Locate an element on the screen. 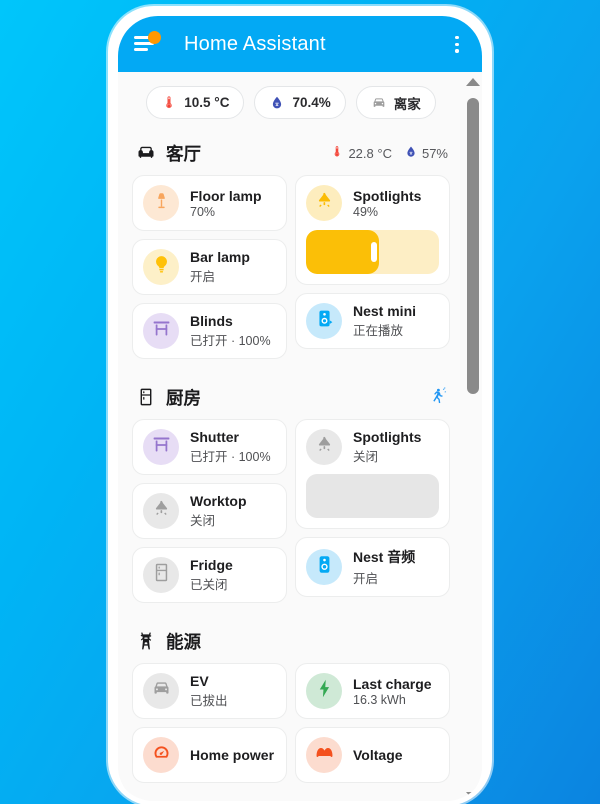 The height and width of the screenshot is (804, 600). entity-tile: Worktop 关闭 is located at coordinates (209, 511).